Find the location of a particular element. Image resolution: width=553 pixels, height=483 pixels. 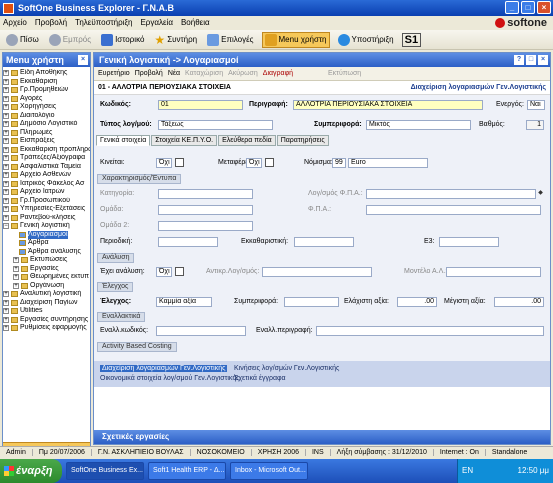

options-button: Επιλογές is located at coordinates (230, 40).